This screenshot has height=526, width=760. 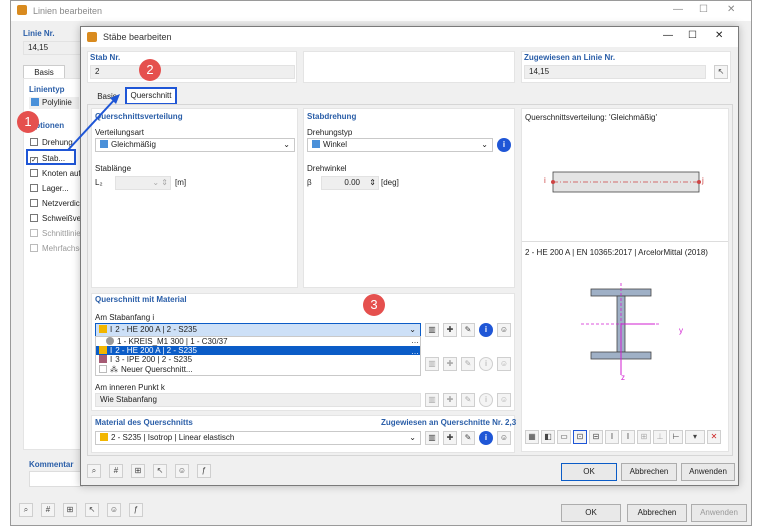 What do you see at coordinates (589, 472) in the screenshot?
I see `ok-button: OK` at bounding box center [589, 472].